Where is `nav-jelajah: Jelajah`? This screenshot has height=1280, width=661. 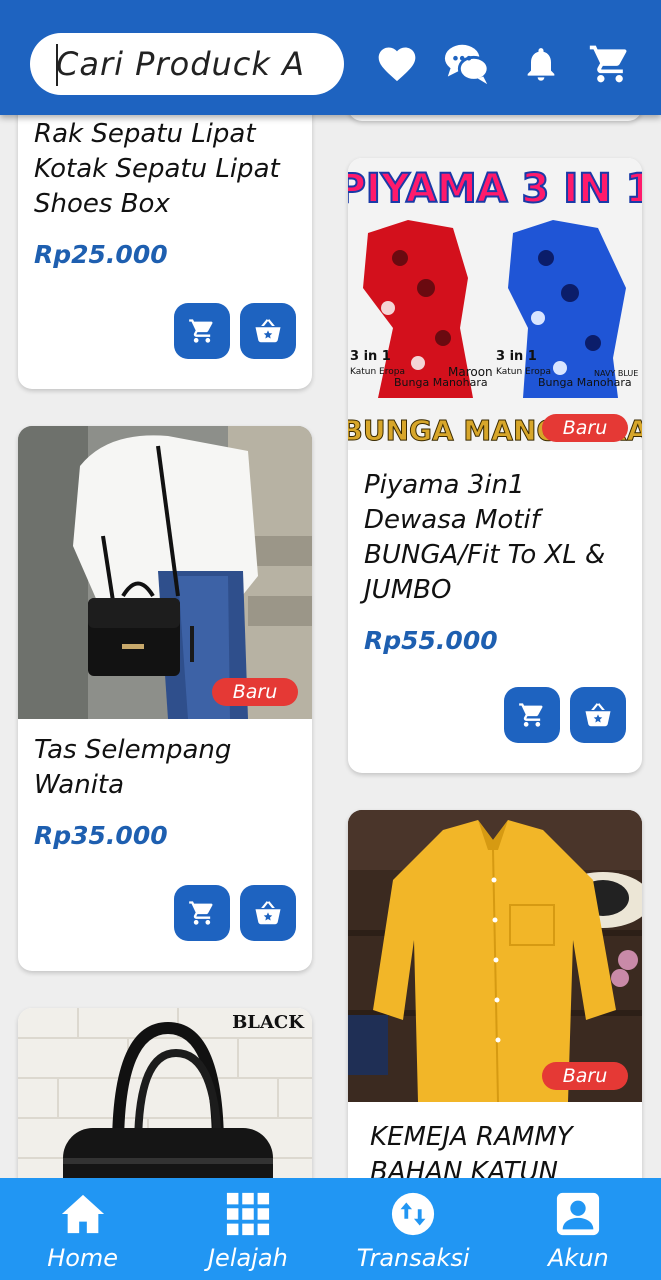 nav-jelajah: Jelajah is located at coordinates (247, 1229).